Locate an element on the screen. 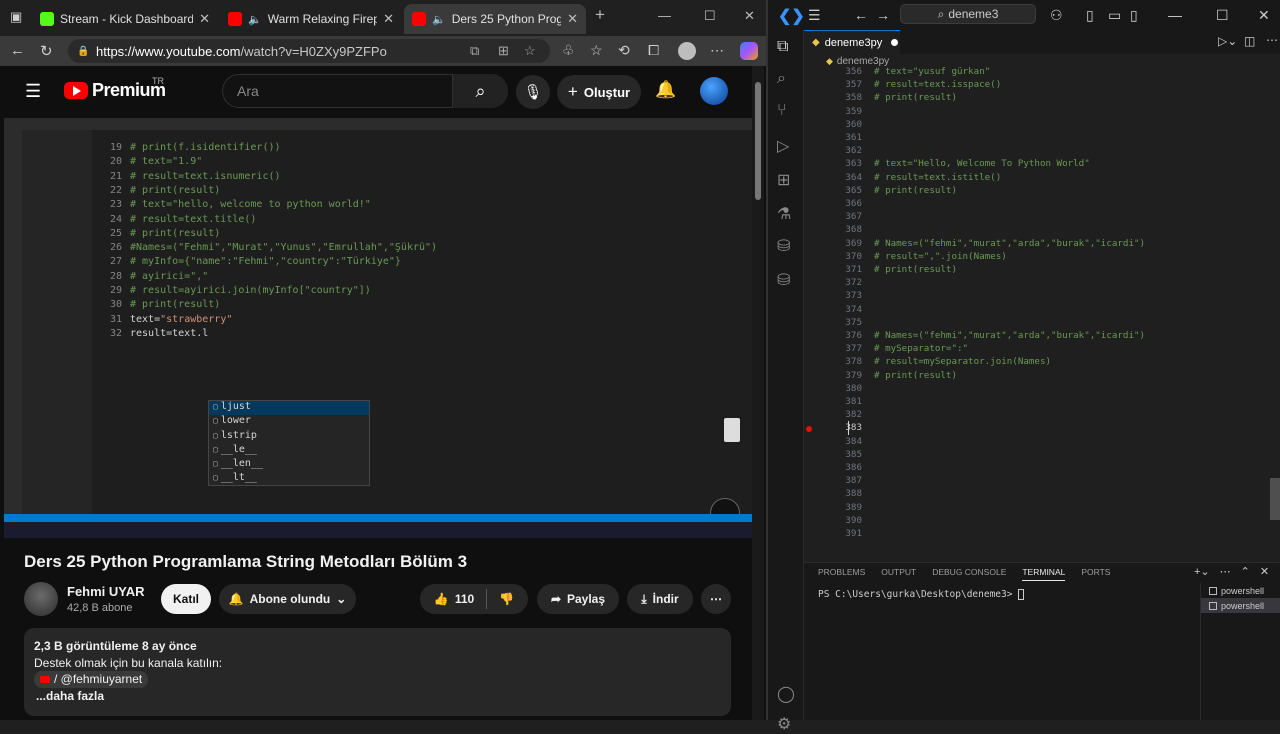  editor-tab: ◆ deneme3py is located at coordinates (852, 42).